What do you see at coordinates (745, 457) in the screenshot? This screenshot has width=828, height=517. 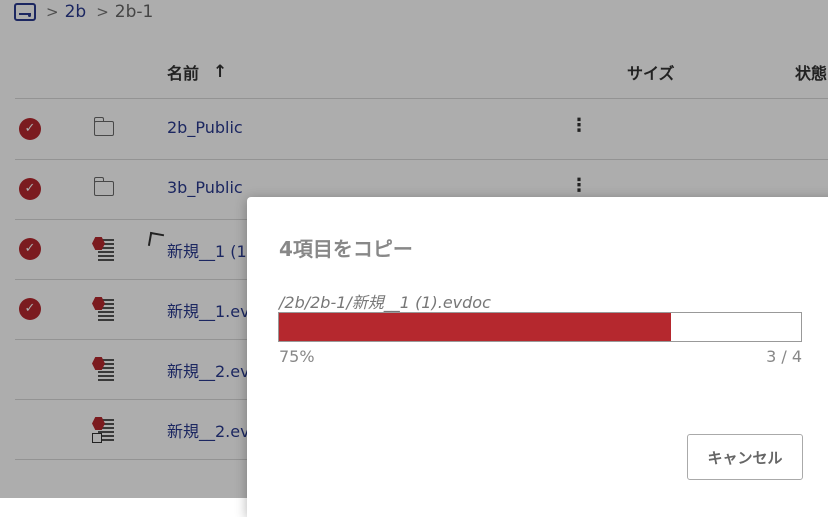 I see `cancel-button: キャンセル` at bounding box center [745, 457].